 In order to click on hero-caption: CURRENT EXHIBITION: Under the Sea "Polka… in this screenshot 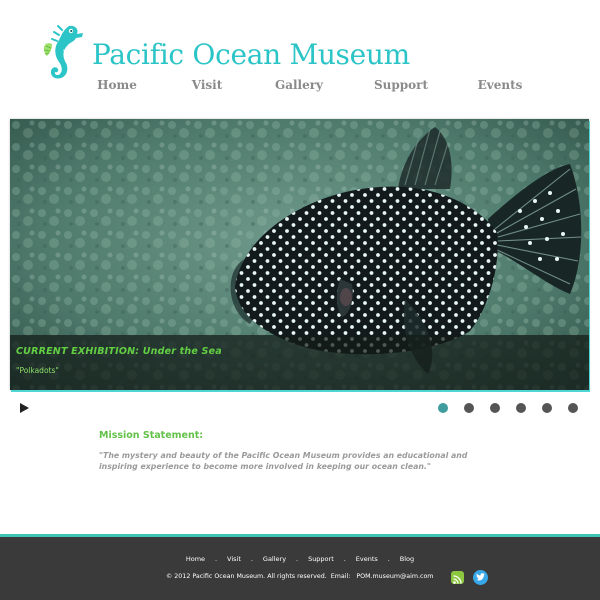, I will do `click(299, 362)`.